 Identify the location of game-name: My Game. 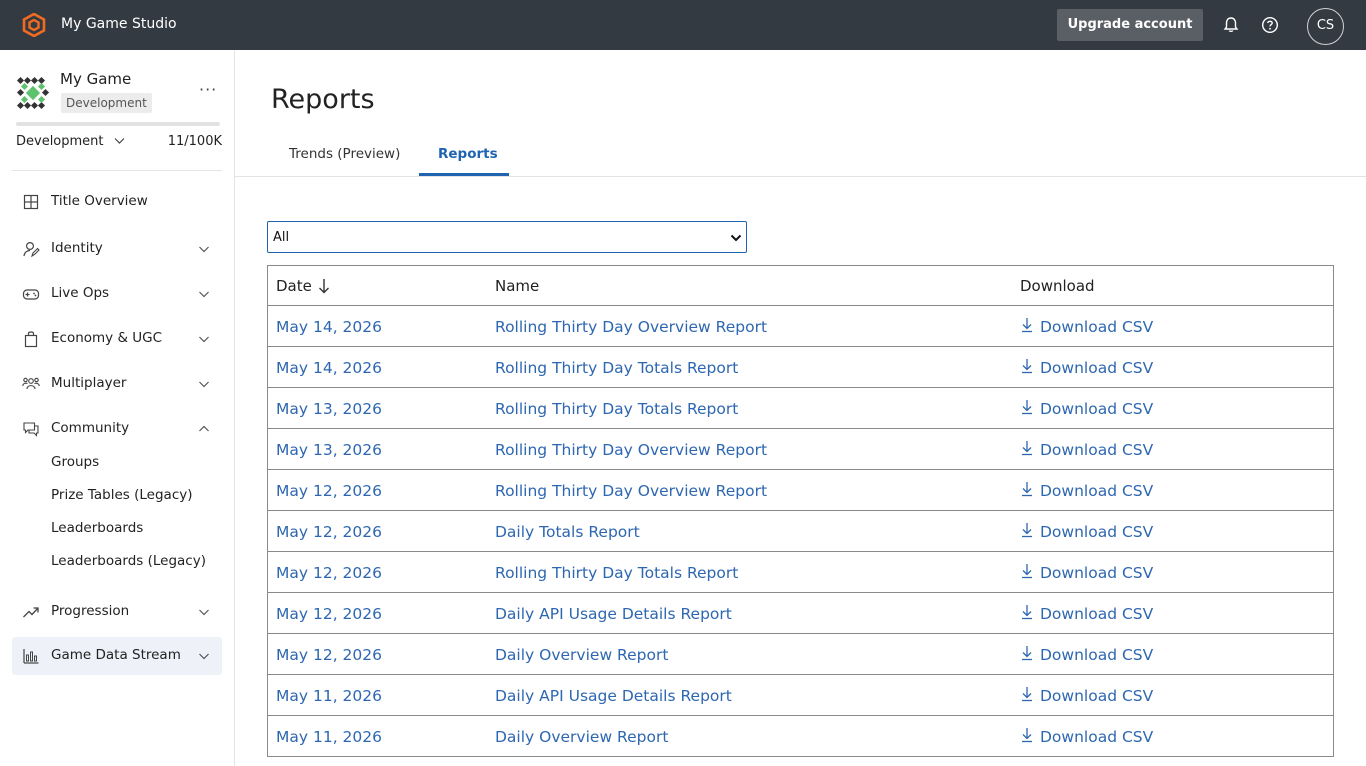
(95, 79).